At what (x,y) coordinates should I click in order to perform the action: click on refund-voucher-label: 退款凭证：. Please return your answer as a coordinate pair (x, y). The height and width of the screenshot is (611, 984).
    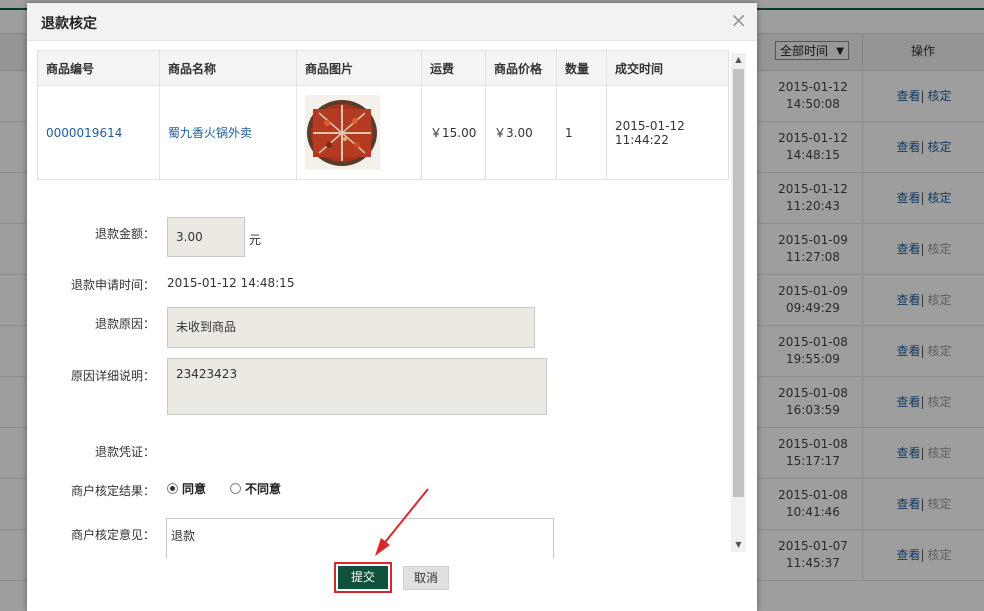
    Looking at the image, I should click on (124, 452).